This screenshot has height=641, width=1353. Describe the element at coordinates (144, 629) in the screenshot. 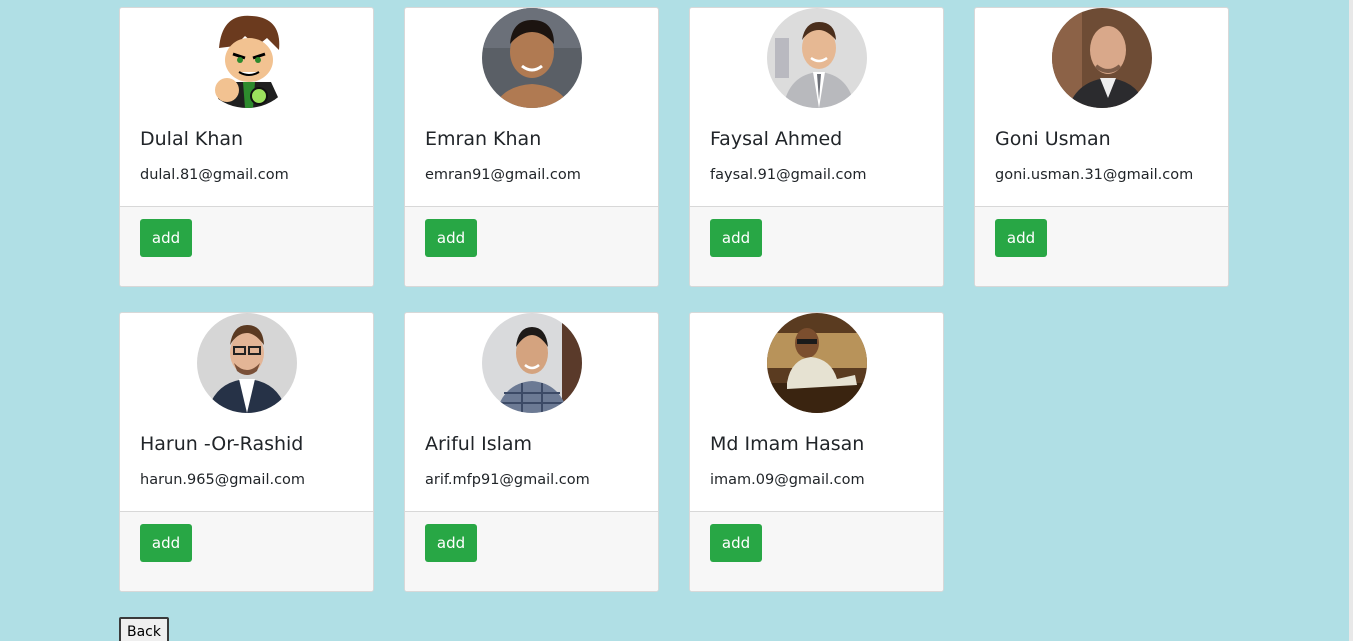

I see `back-button: Back` at that location.